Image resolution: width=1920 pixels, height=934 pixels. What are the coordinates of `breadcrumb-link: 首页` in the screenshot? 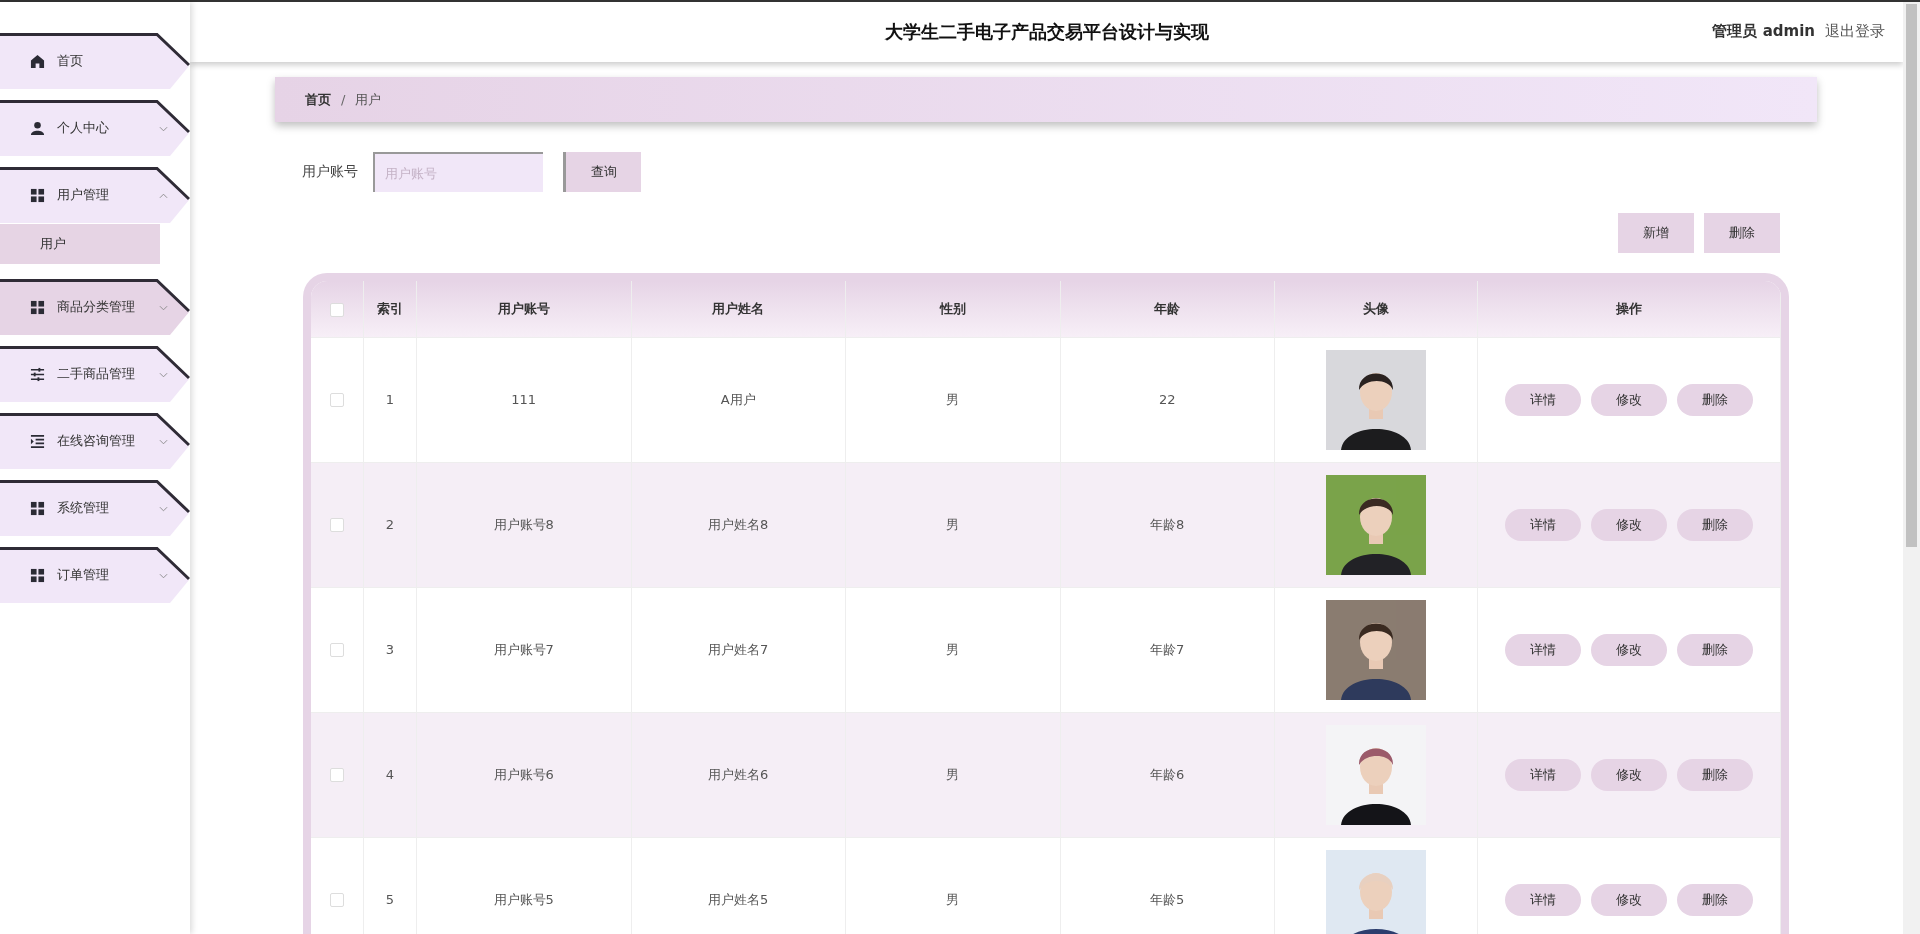 It's located at (318, 99).